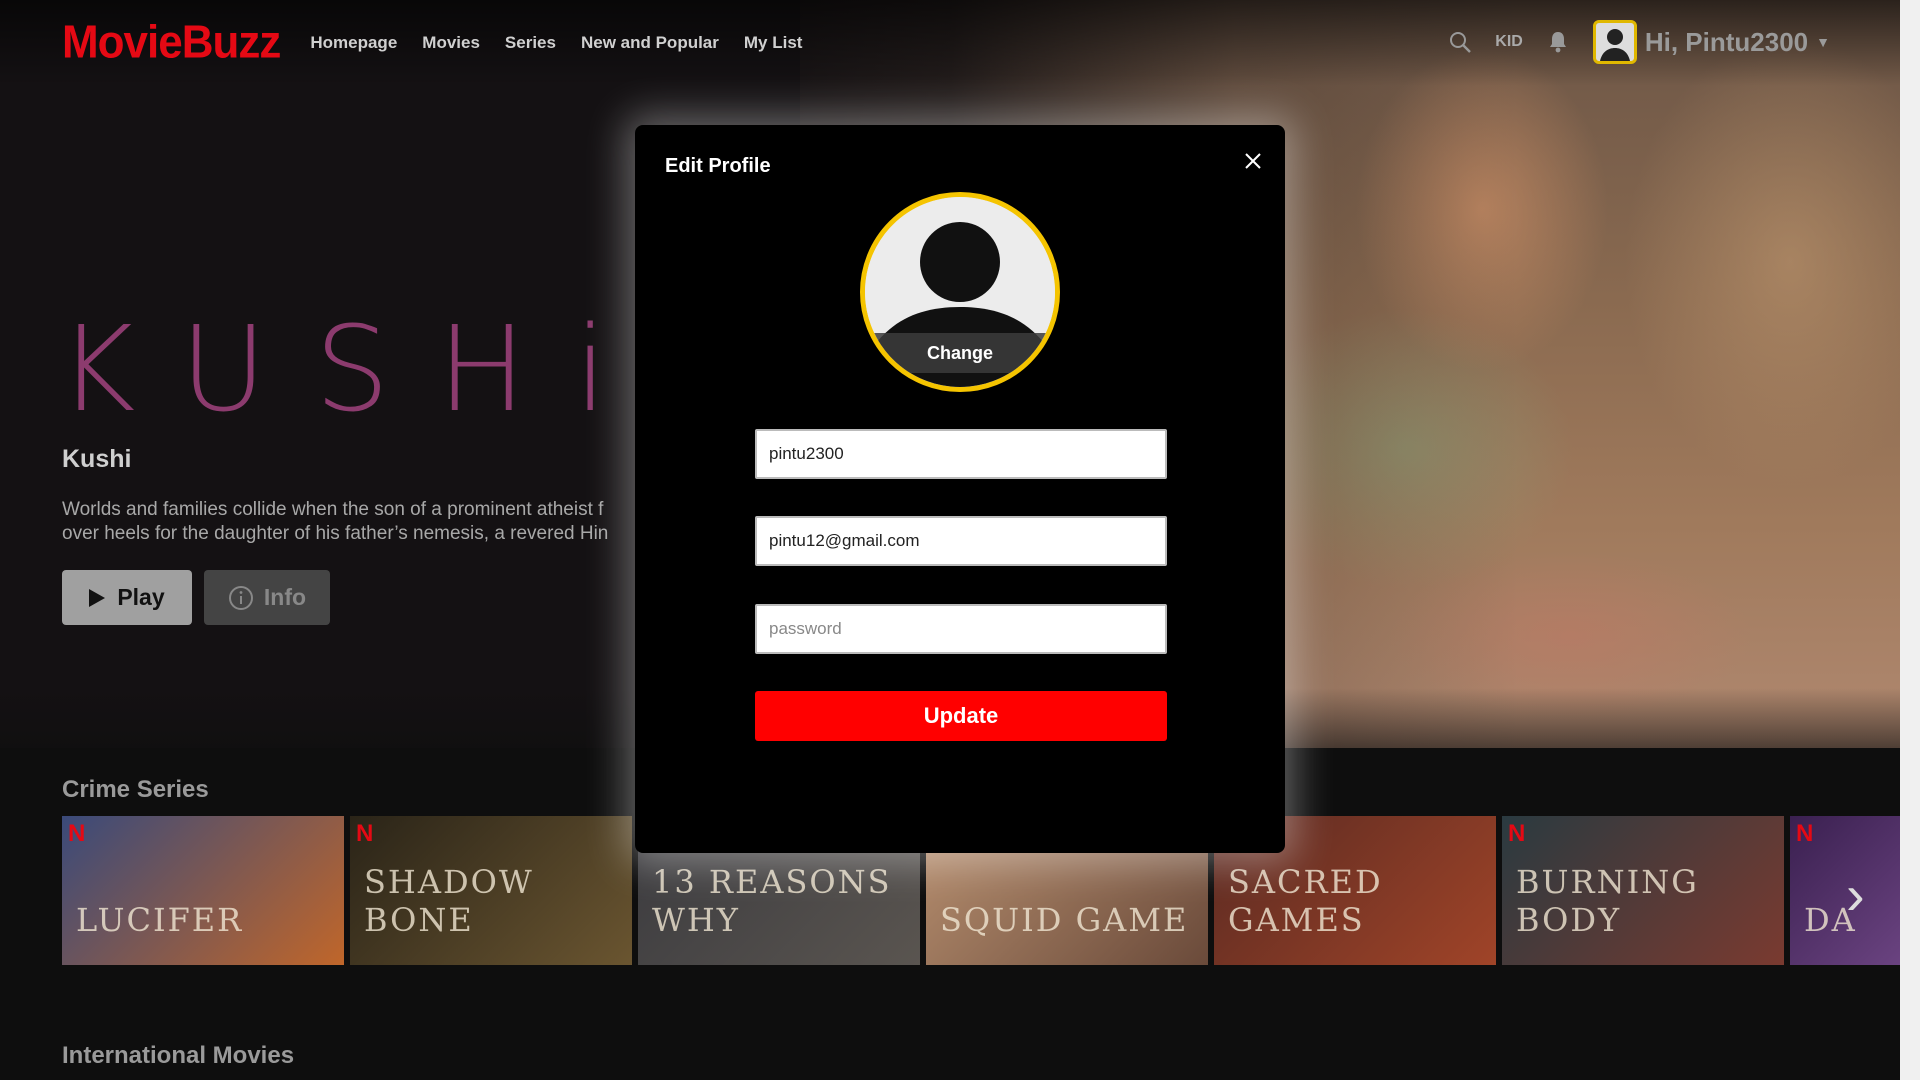 The width and height of the screenshot is (1920, 1080). Describe the element at coordinates (356, 369) in the screenshot. I see `hero-title-logo: KUSHi` at that location.